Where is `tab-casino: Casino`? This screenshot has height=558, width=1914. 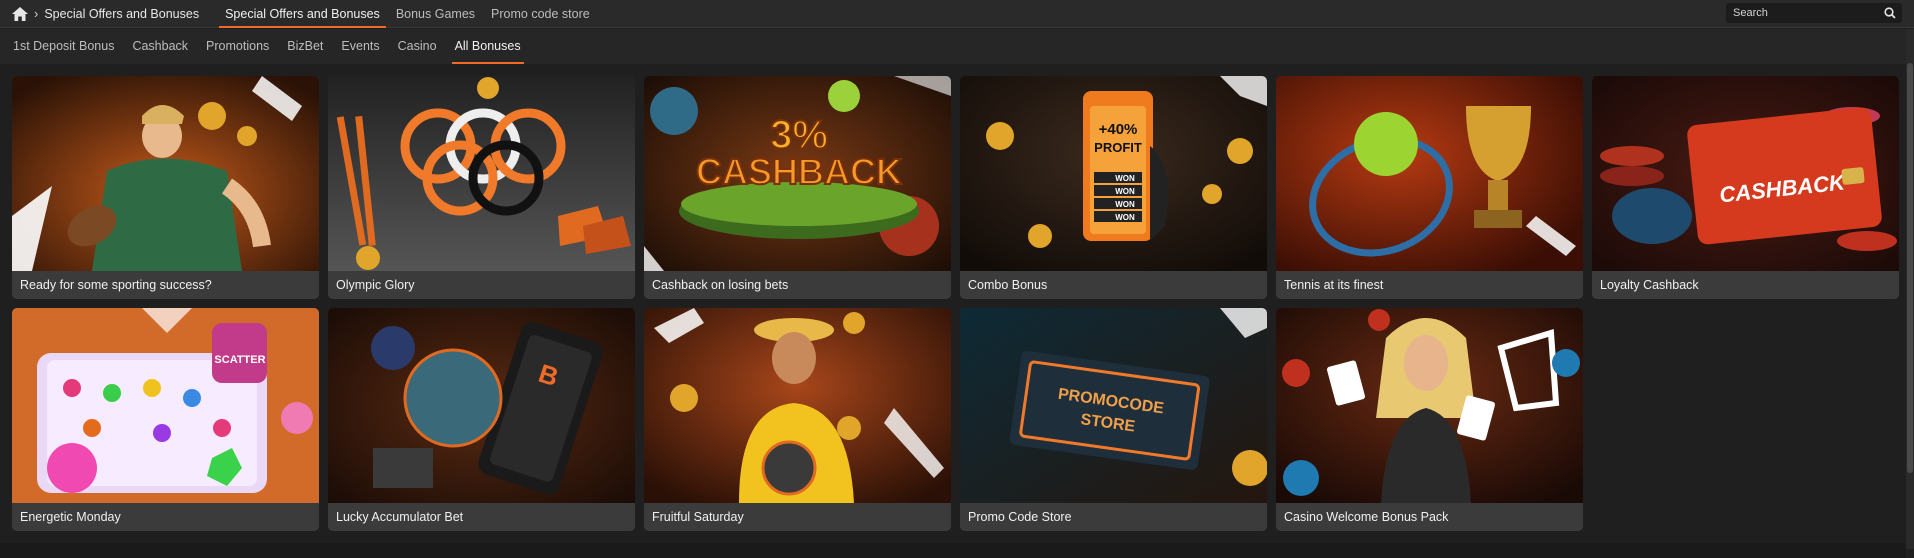 tab-casino: Casino is located at coordinates (417, 46).